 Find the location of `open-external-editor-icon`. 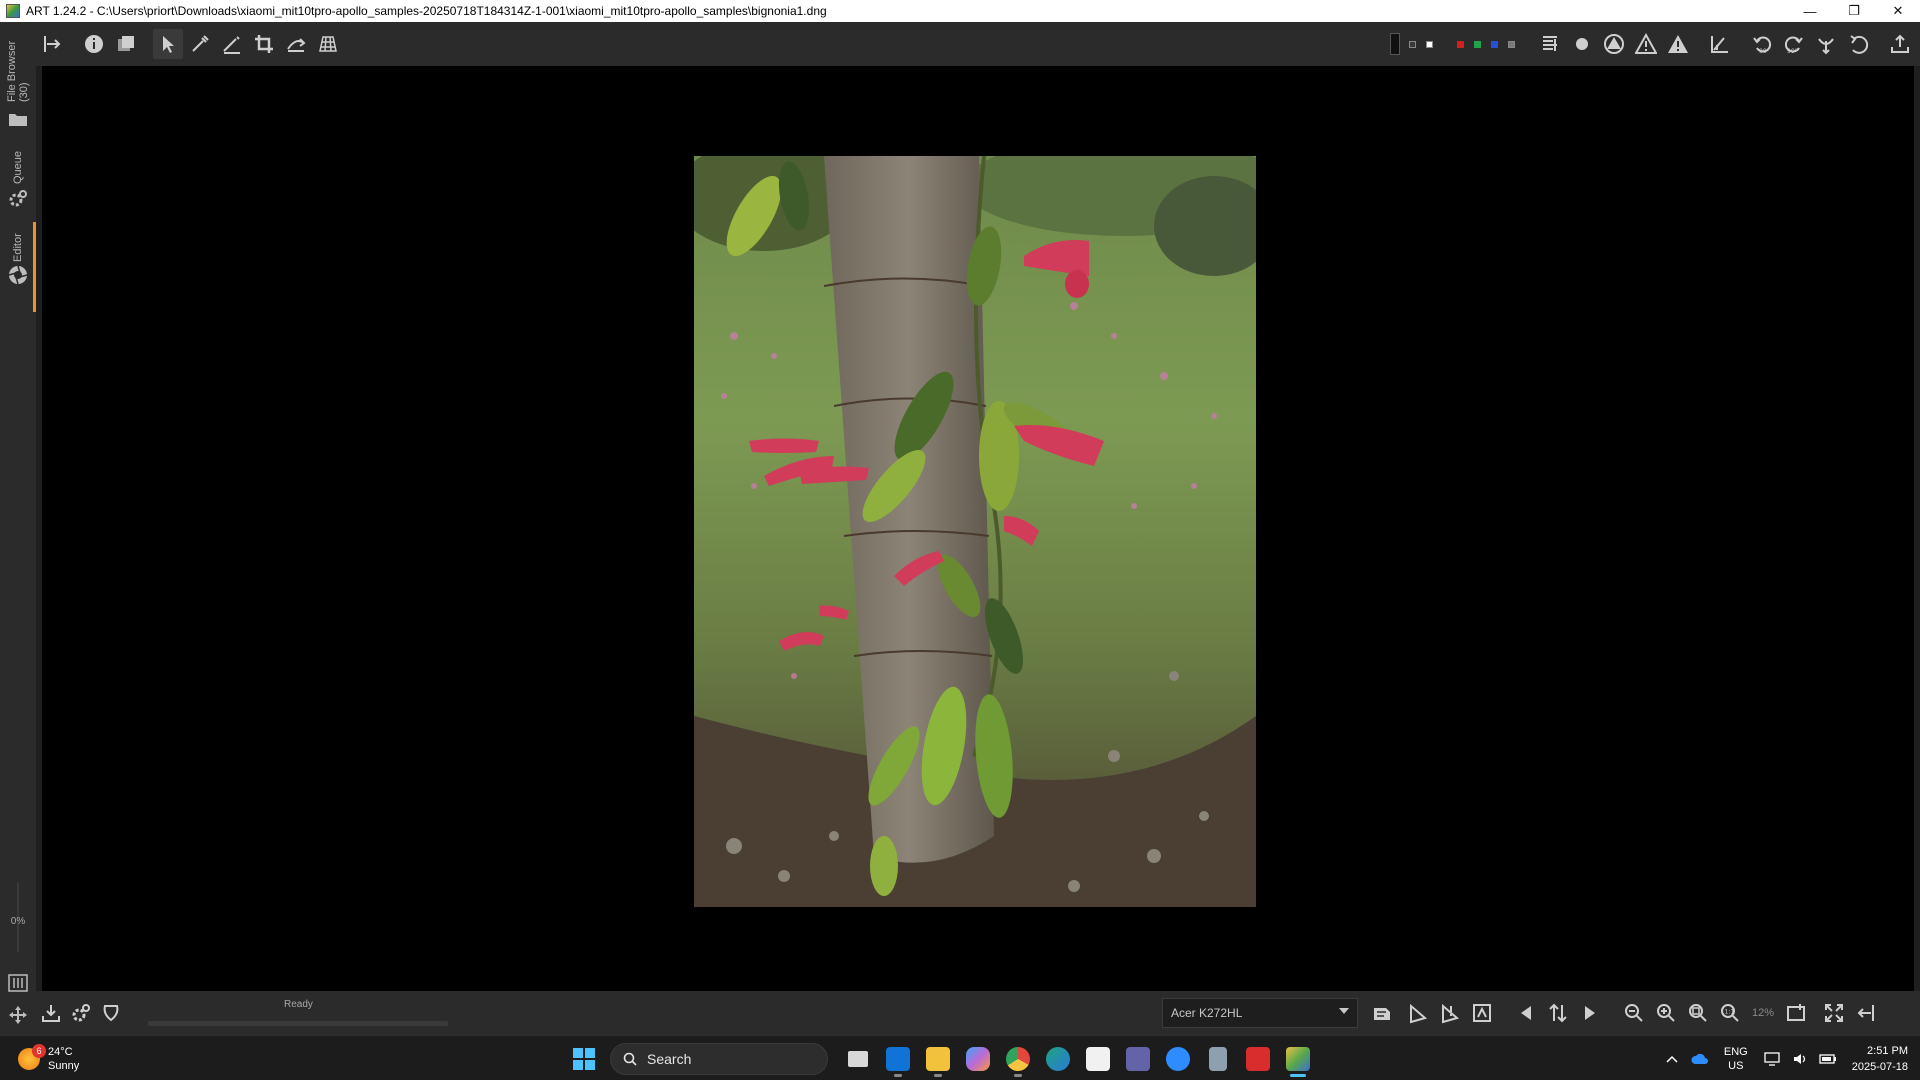

open-external-editor-icon is located at coordinates (111, 1013).